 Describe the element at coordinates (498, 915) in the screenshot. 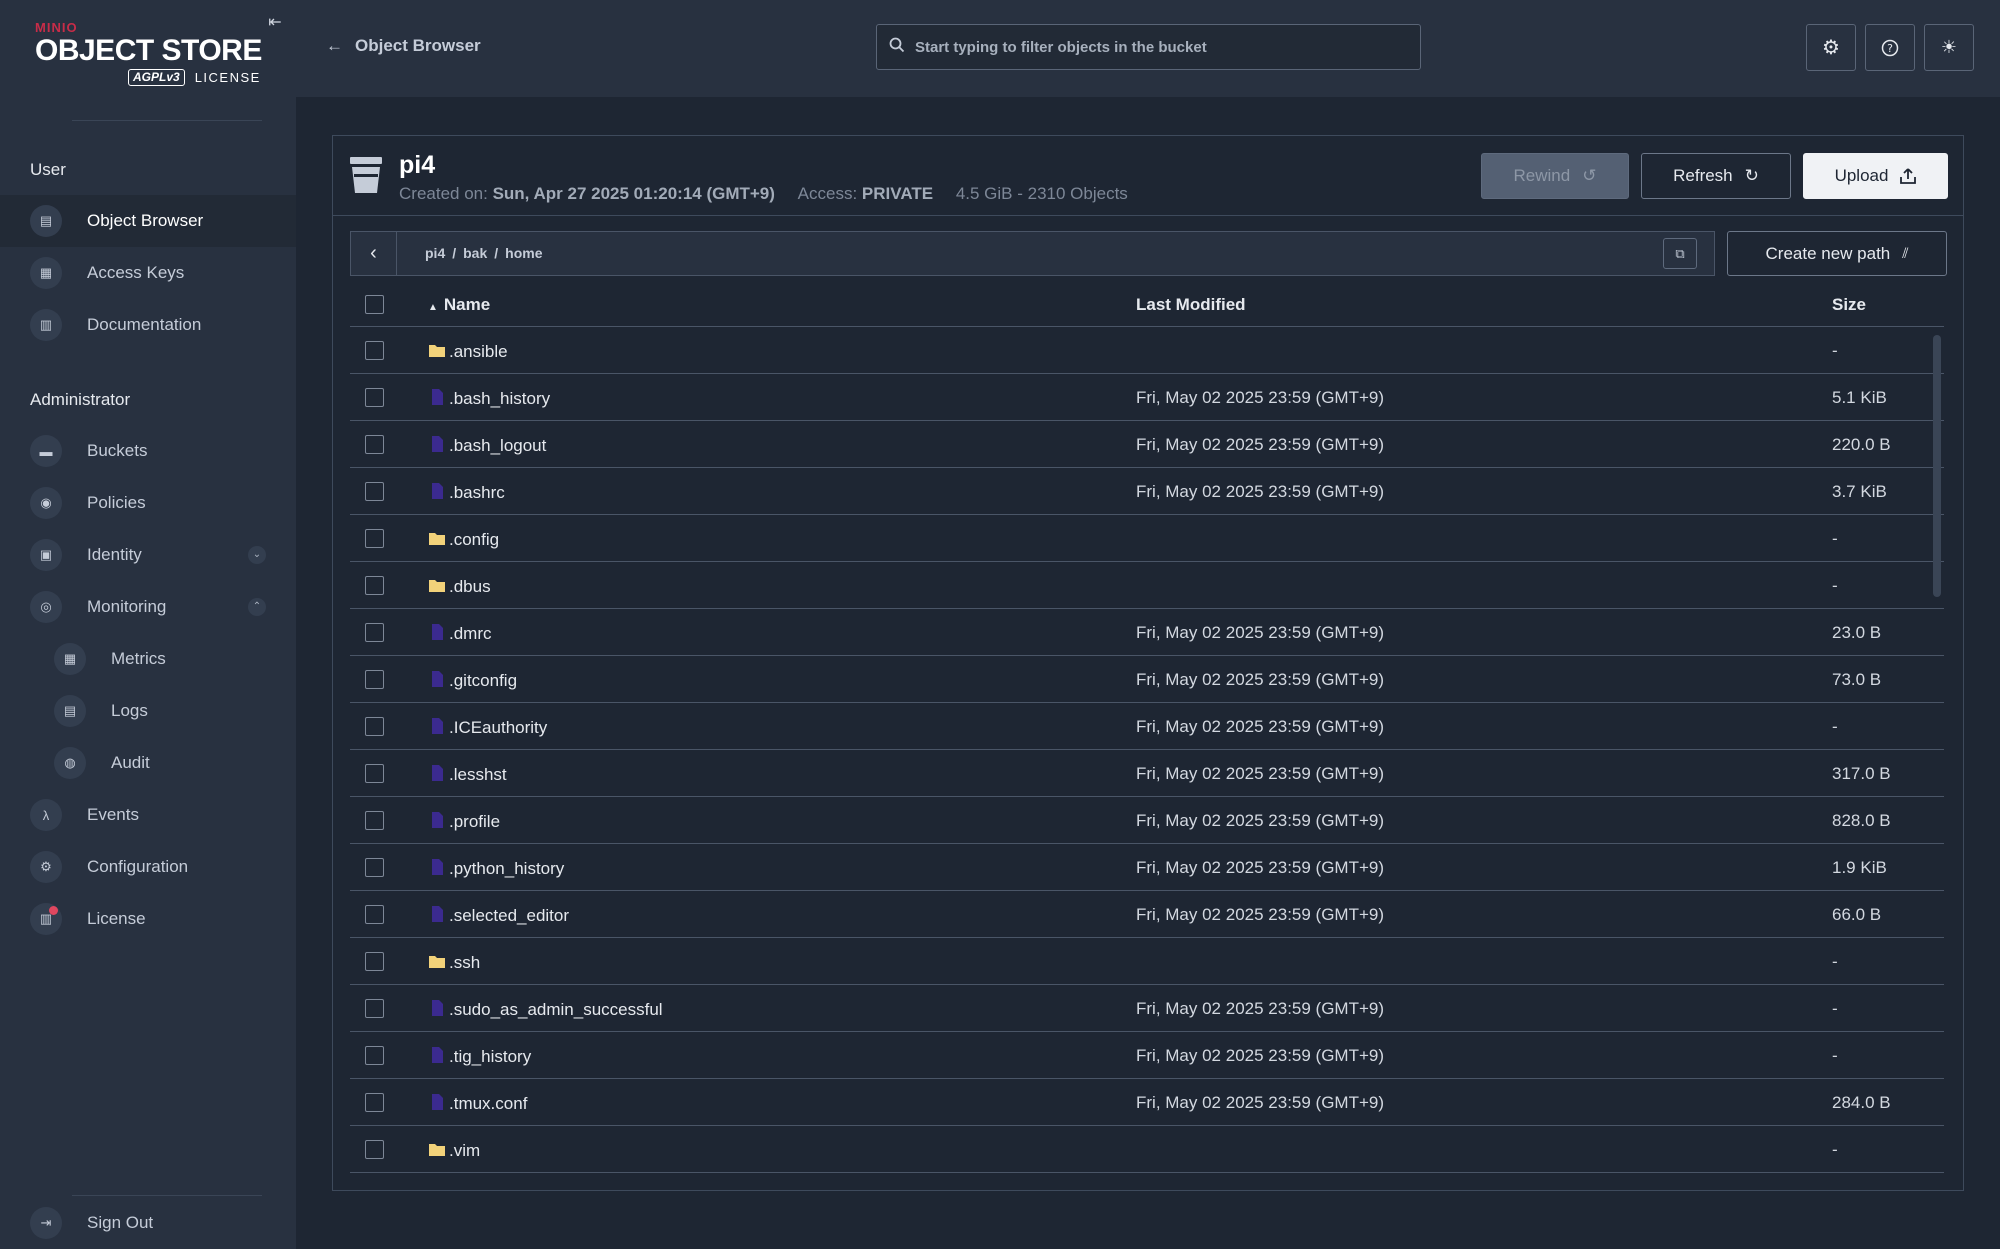

I see `object-name: .selected_editor` at that location.